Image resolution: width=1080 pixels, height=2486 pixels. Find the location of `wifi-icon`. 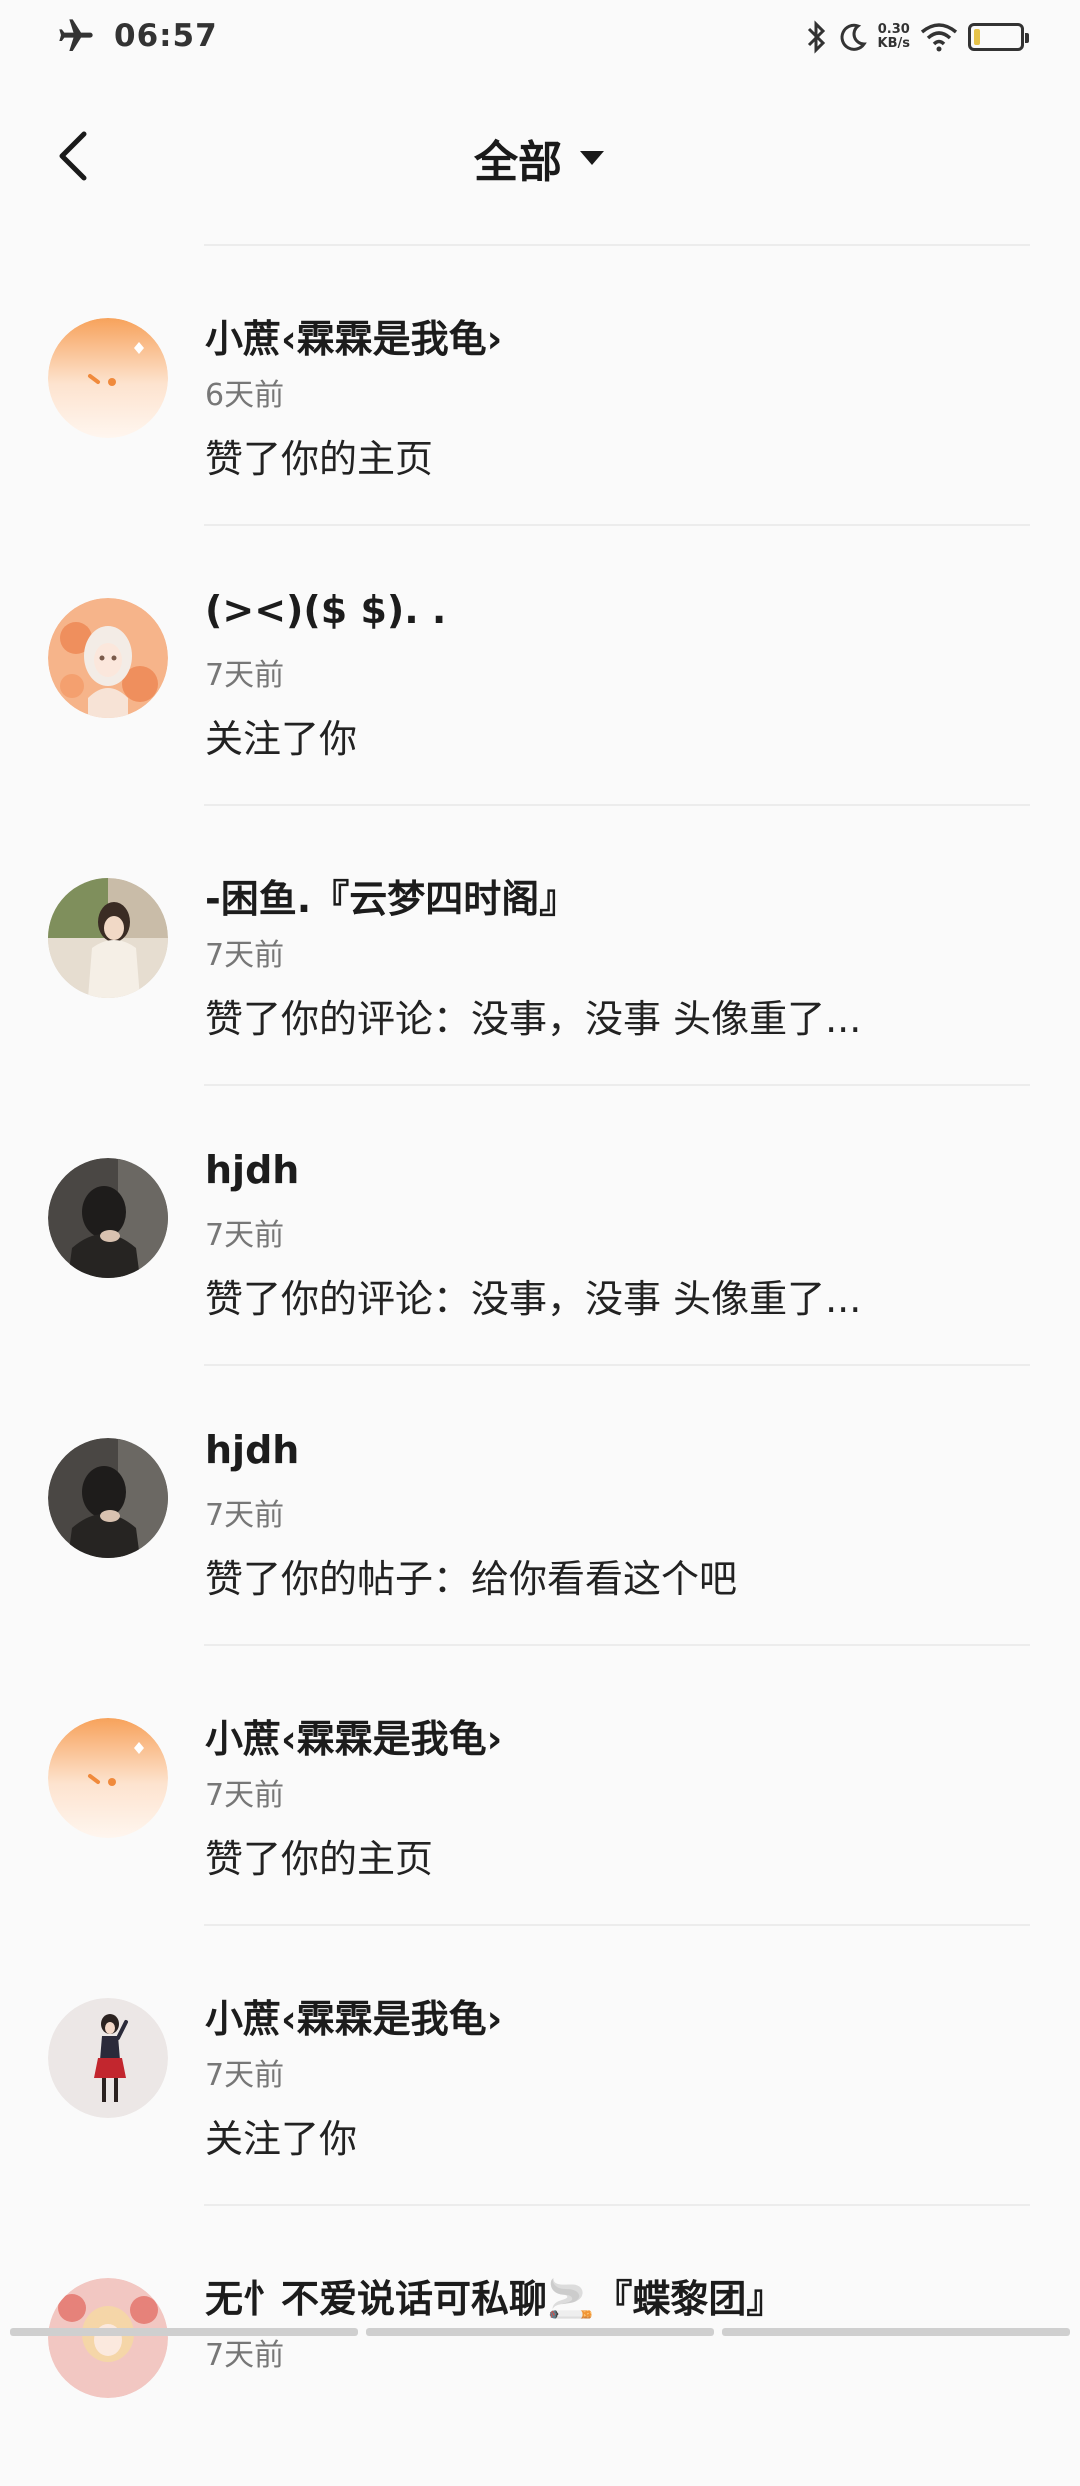

wifi-icon is located at coordinates (939, 37).